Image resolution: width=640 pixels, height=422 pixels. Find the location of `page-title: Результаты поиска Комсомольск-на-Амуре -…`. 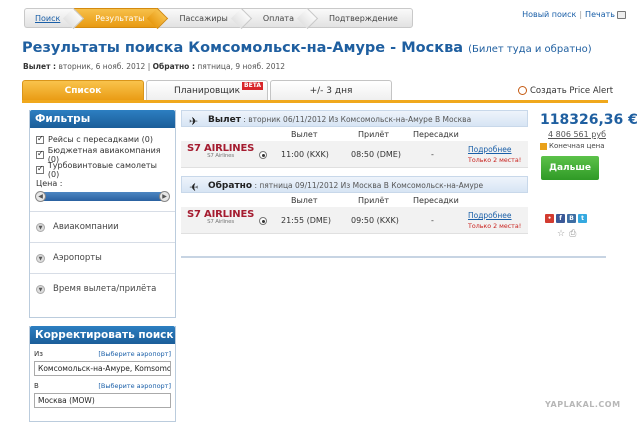

page-title: Результаты поиска Комсомольск-на-Амуре -… is located at coordinates (307, 48).